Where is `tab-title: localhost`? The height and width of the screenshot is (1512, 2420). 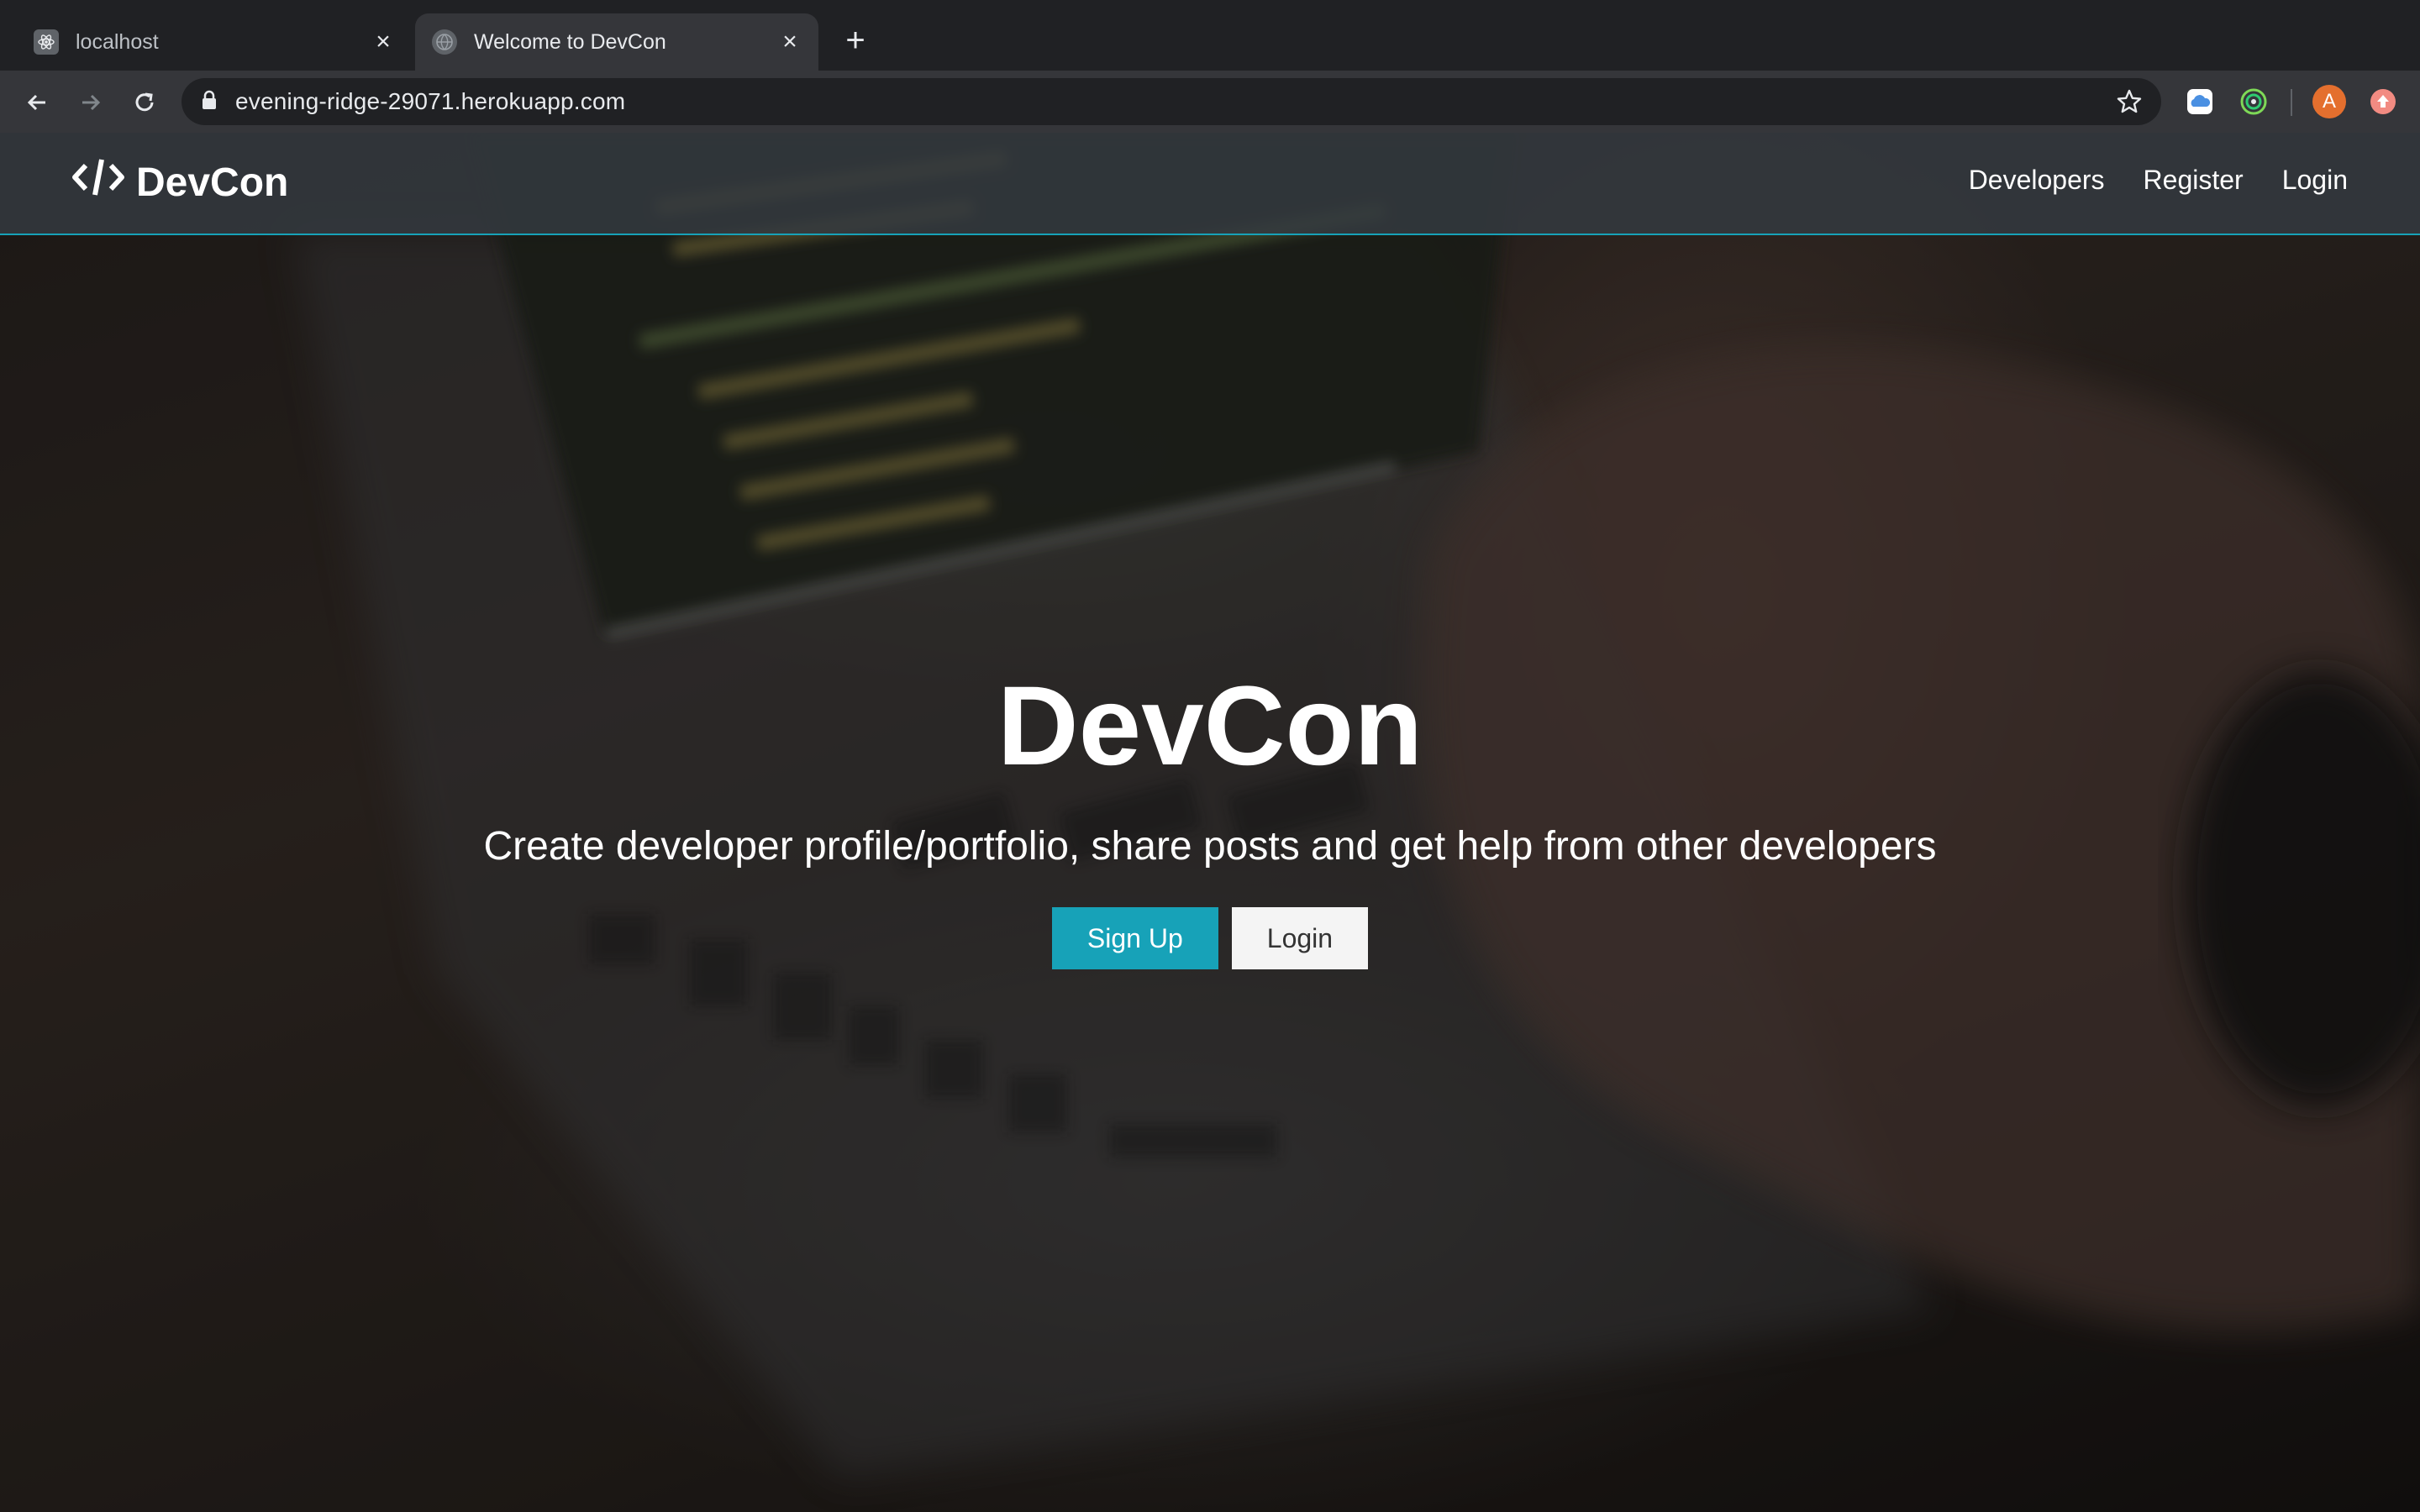
tab-title: localhost is located at coordinates (117, 41).